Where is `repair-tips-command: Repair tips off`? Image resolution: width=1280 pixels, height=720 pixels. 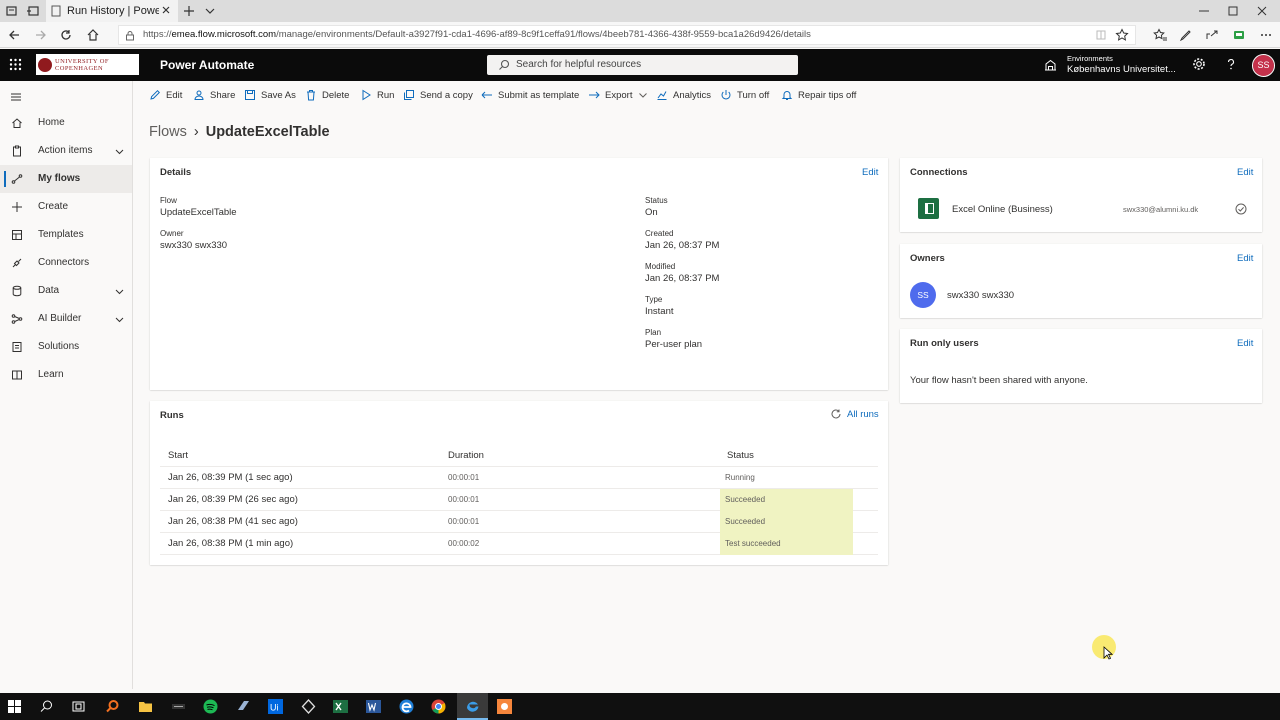 repair-tips-command: Repair tips off is located at coordinates (818, 95).